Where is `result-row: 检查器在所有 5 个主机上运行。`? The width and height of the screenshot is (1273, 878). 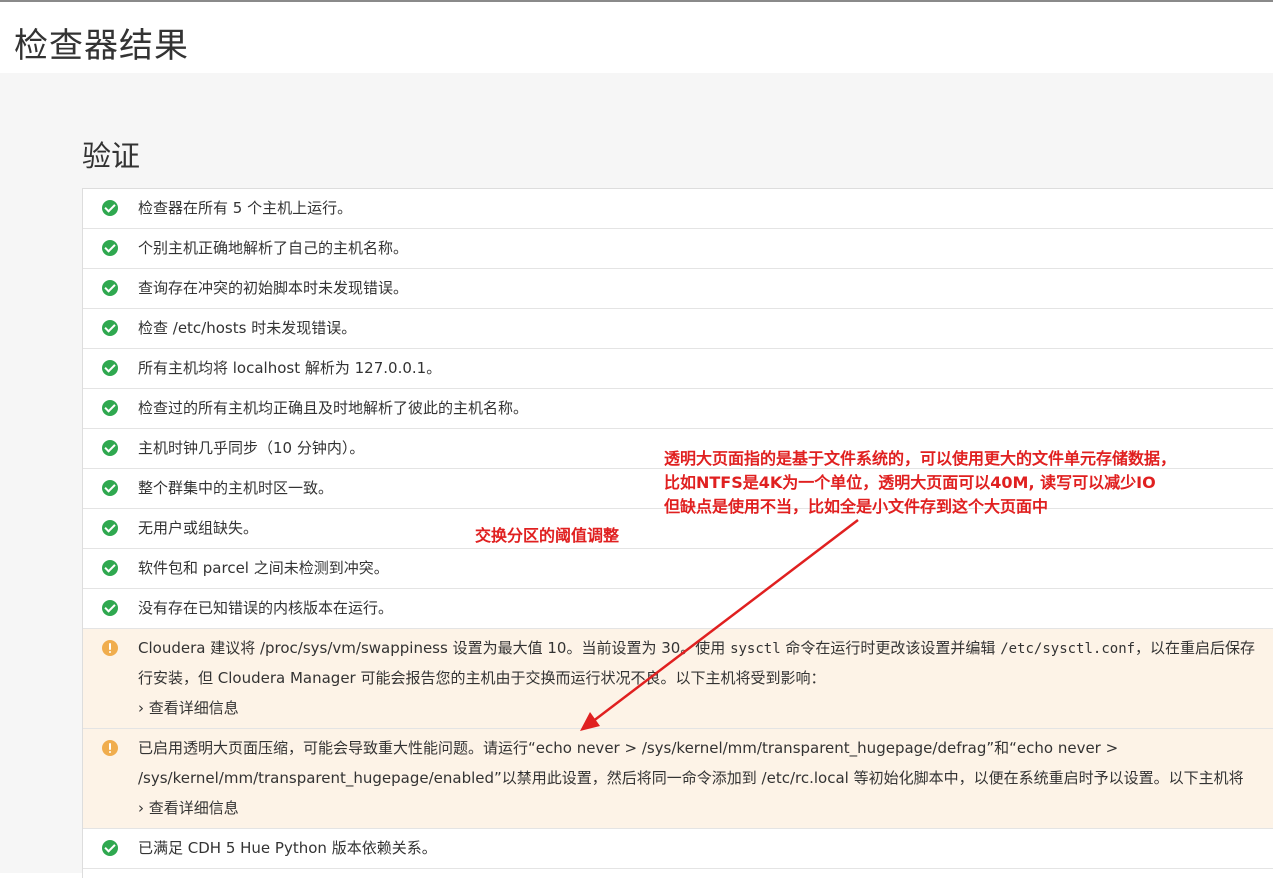 result-row: 检查器在所有 5 个主机上运行。 is located at coordinates (678, 209).